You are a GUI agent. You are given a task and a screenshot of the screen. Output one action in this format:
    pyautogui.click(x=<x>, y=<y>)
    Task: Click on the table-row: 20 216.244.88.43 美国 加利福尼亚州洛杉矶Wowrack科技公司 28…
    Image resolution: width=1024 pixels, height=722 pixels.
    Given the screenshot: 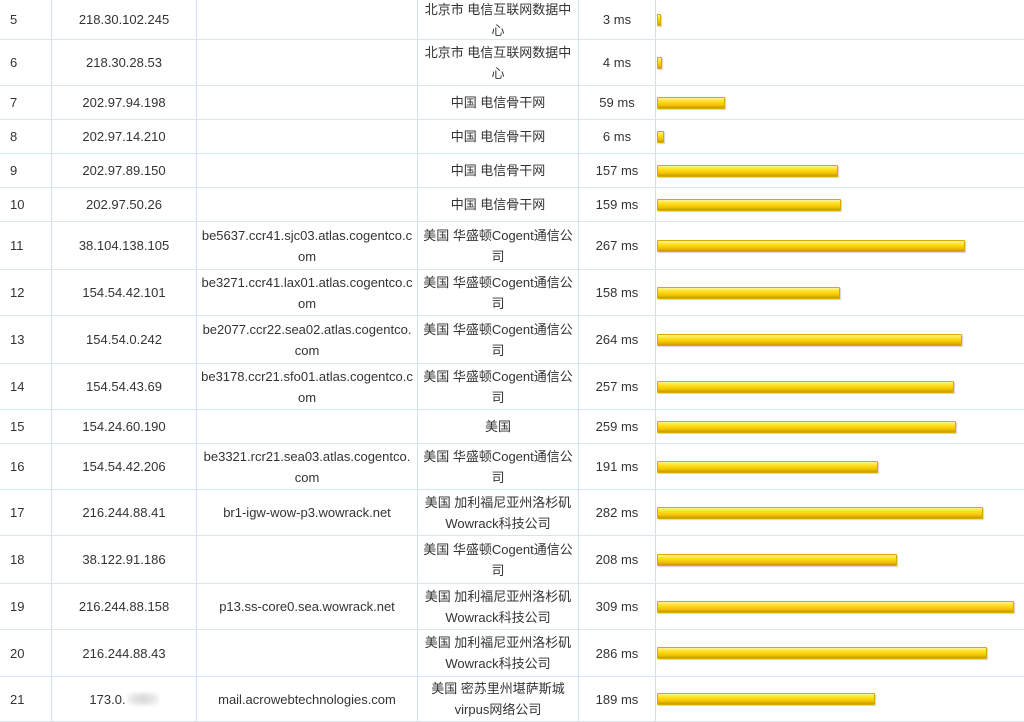 What is the action you would take?
    pyautogui.click(x=512, y=653)
    